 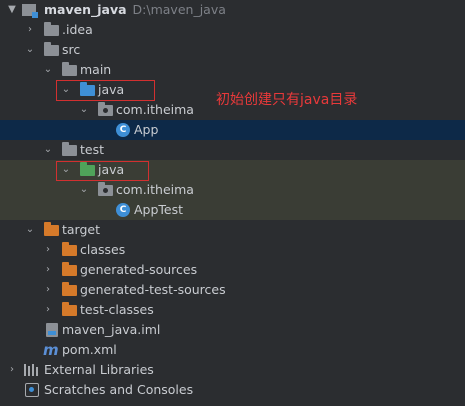 What do you see at coordinates (139, 269) in the screenshot?
I see `tree-label-generated-sources: generated-sources` at bounding box center [139, 269].